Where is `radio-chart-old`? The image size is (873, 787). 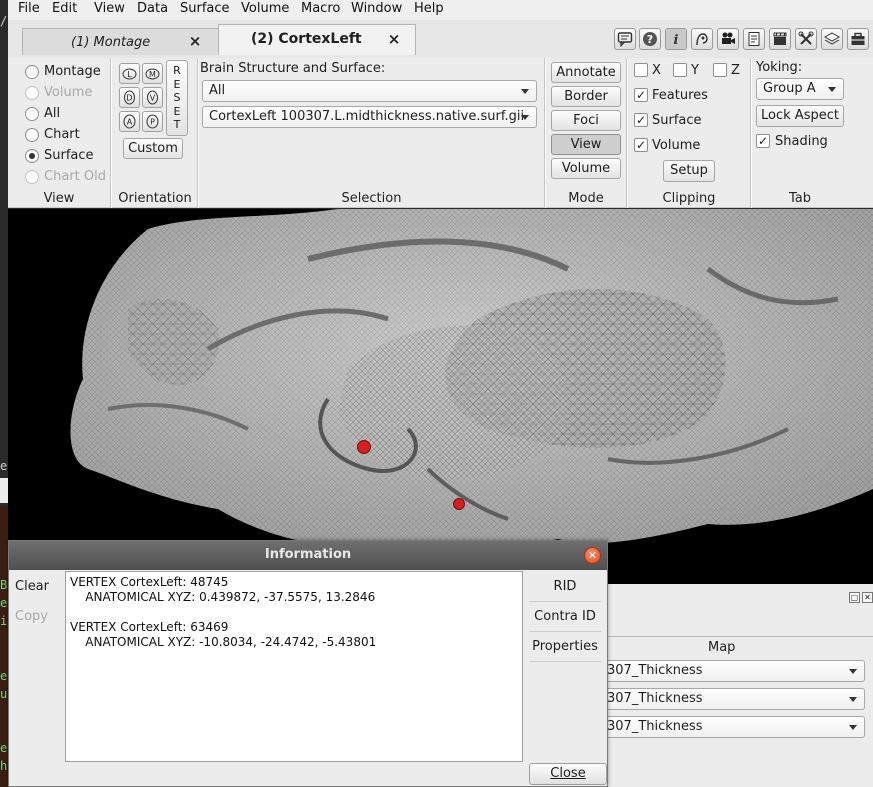 radio-chart-old is located at coordinates (32, 177).